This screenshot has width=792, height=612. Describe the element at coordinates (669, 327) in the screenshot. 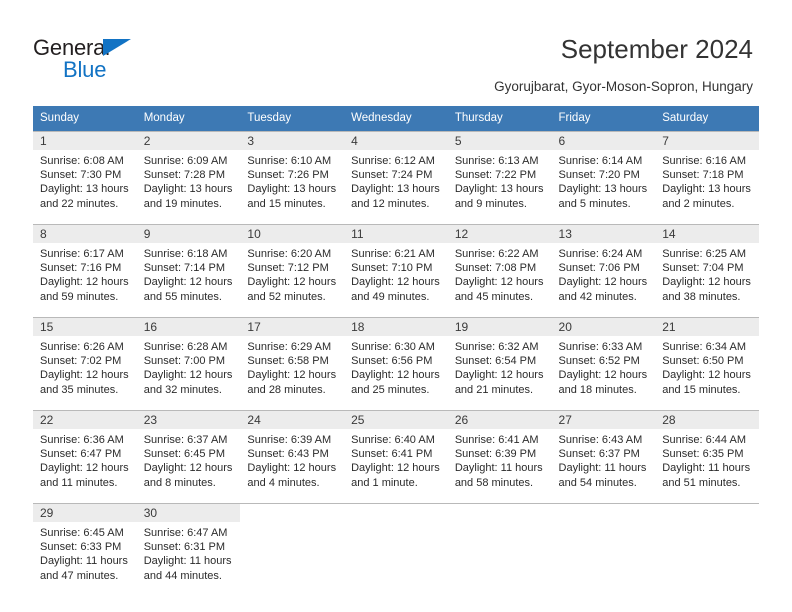

I see `day-number: 21` at that location.